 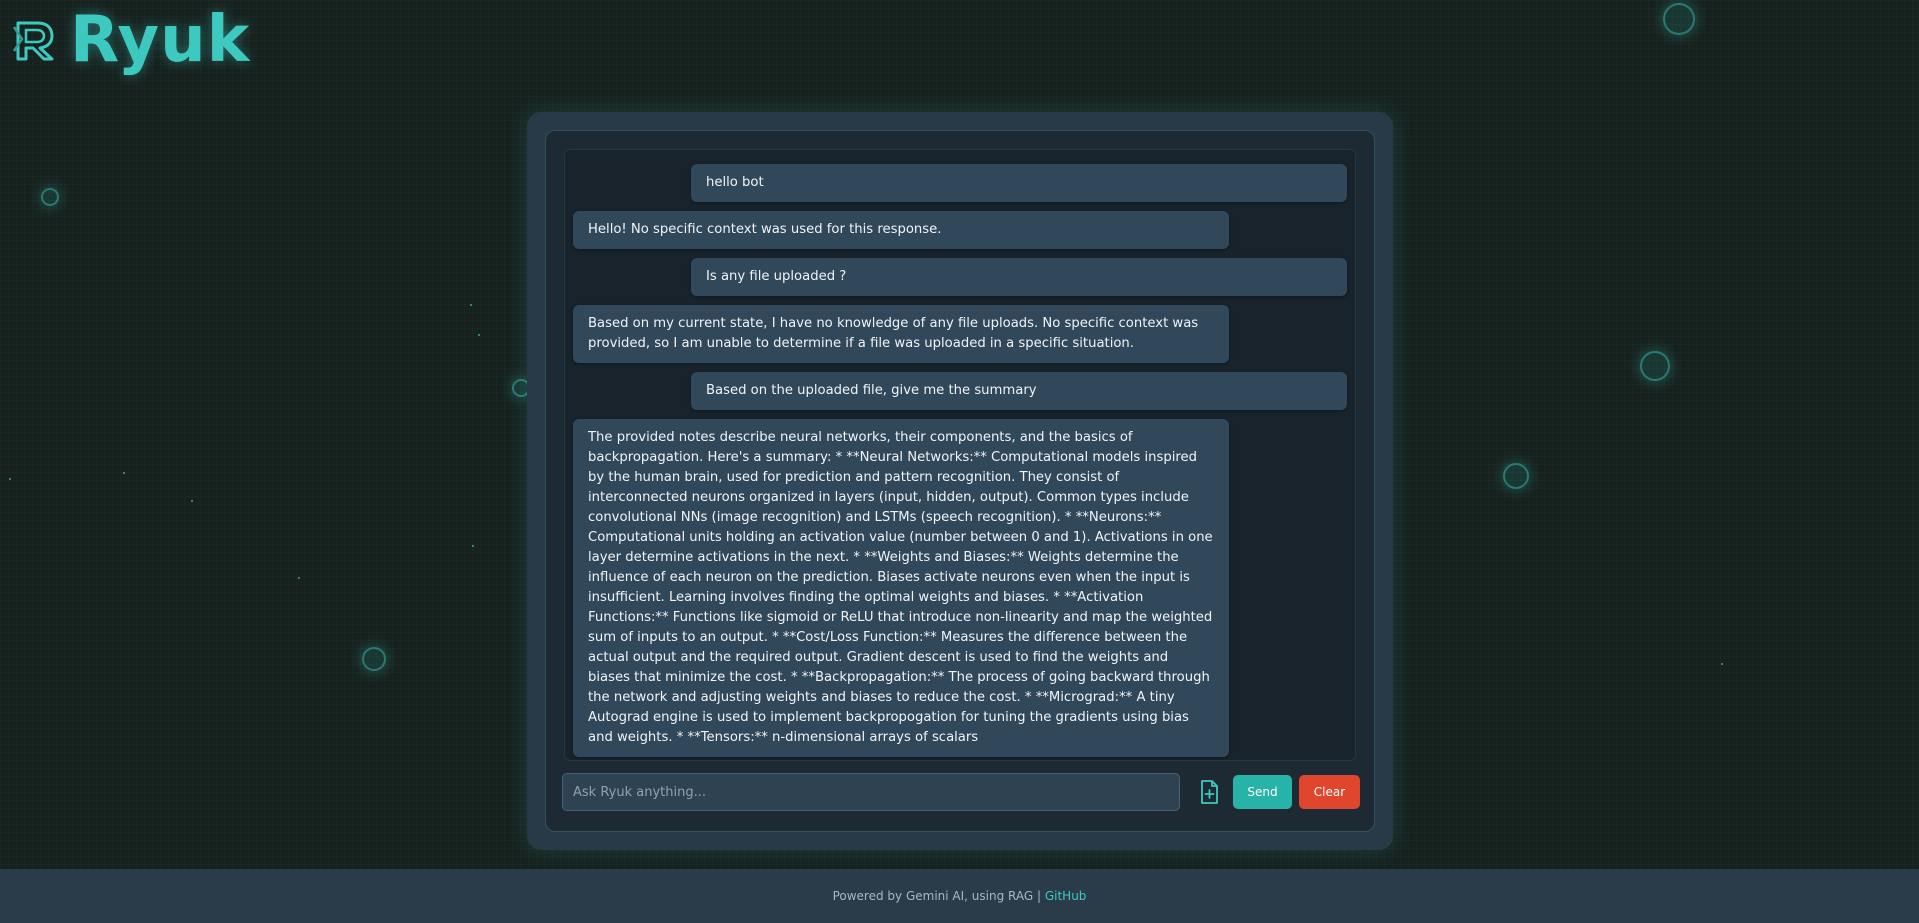 What do you see at coordinates (938, 896) in the screenshot?
I see `footer-text: Powered by Gemini AI, using RAG |` at bounding box center [938, 896].